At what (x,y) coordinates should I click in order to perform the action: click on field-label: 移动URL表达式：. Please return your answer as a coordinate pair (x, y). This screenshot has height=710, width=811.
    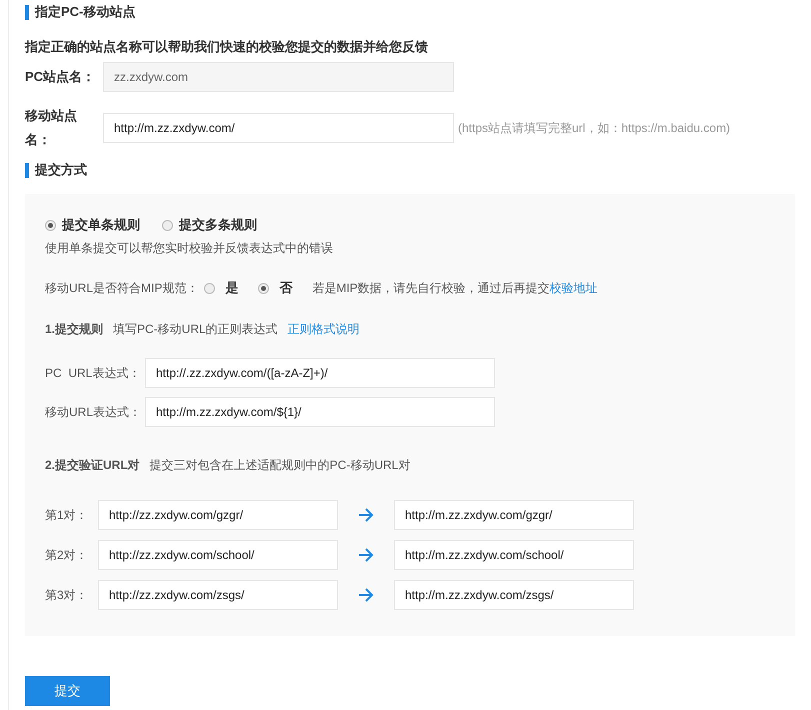
    Looking at the image, I should click on (93, 412).